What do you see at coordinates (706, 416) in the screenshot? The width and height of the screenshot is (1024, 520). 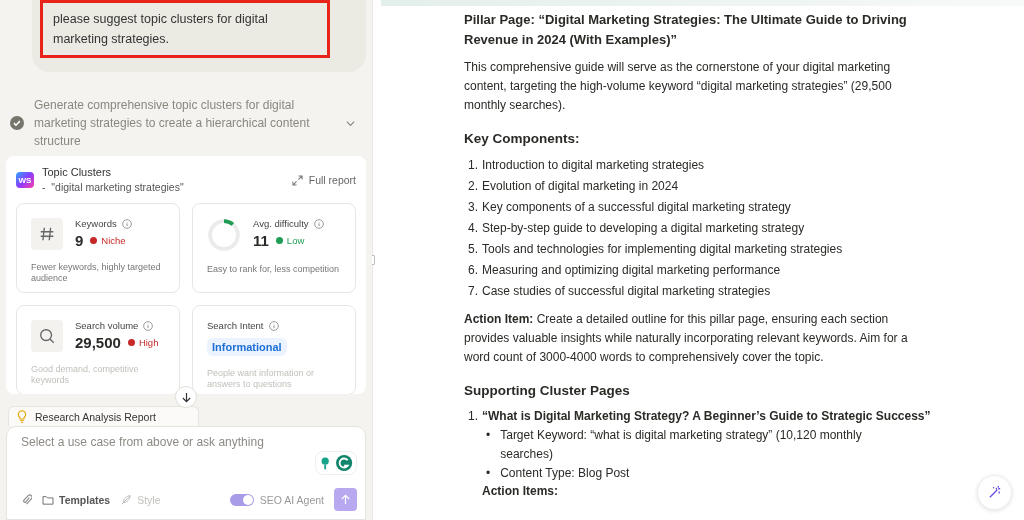 I see `cluster-title: “What is Digital Marketing Strategy? A Beginner’s Guide to Strategic Success”` at bounding box center [706, 416].